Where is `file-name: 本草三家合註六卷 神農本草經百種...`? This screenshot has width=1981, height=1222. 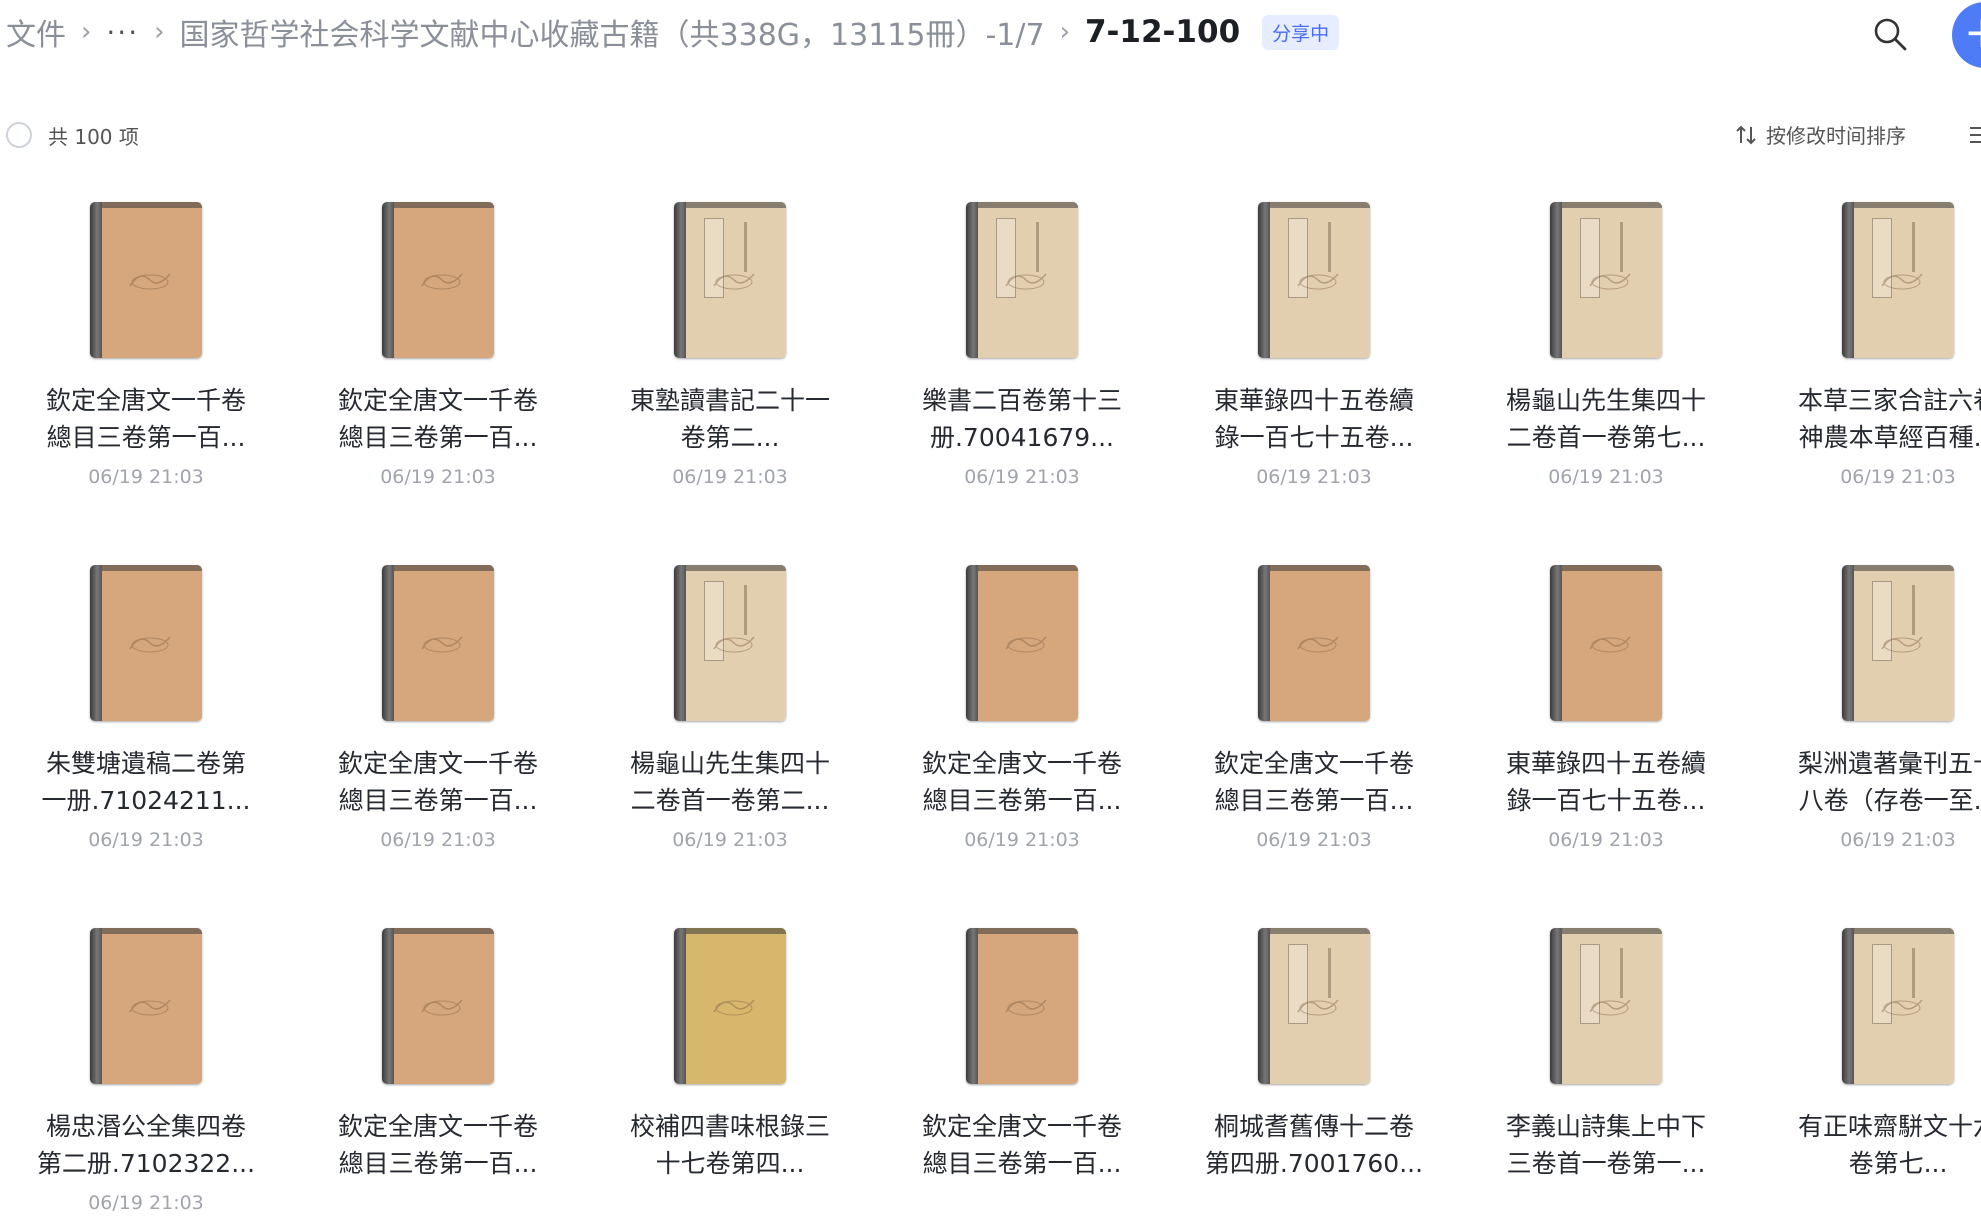 file-name: 本草三家合註六卷 神農本草經百種... is located at coordinates (1866, 419).